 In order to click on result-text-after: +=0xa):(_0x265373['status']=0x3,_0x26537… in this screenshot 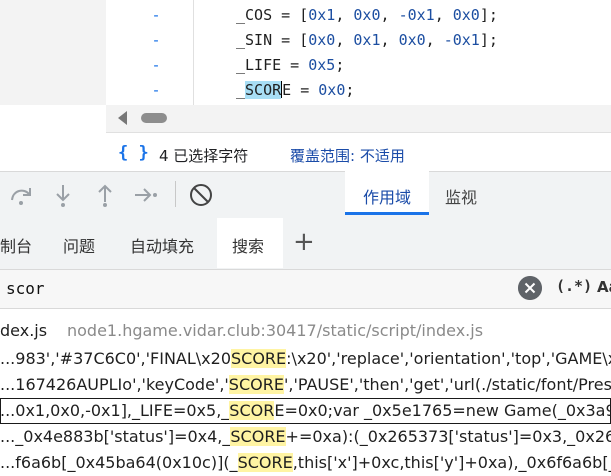, I will do `click(448, 436)`.